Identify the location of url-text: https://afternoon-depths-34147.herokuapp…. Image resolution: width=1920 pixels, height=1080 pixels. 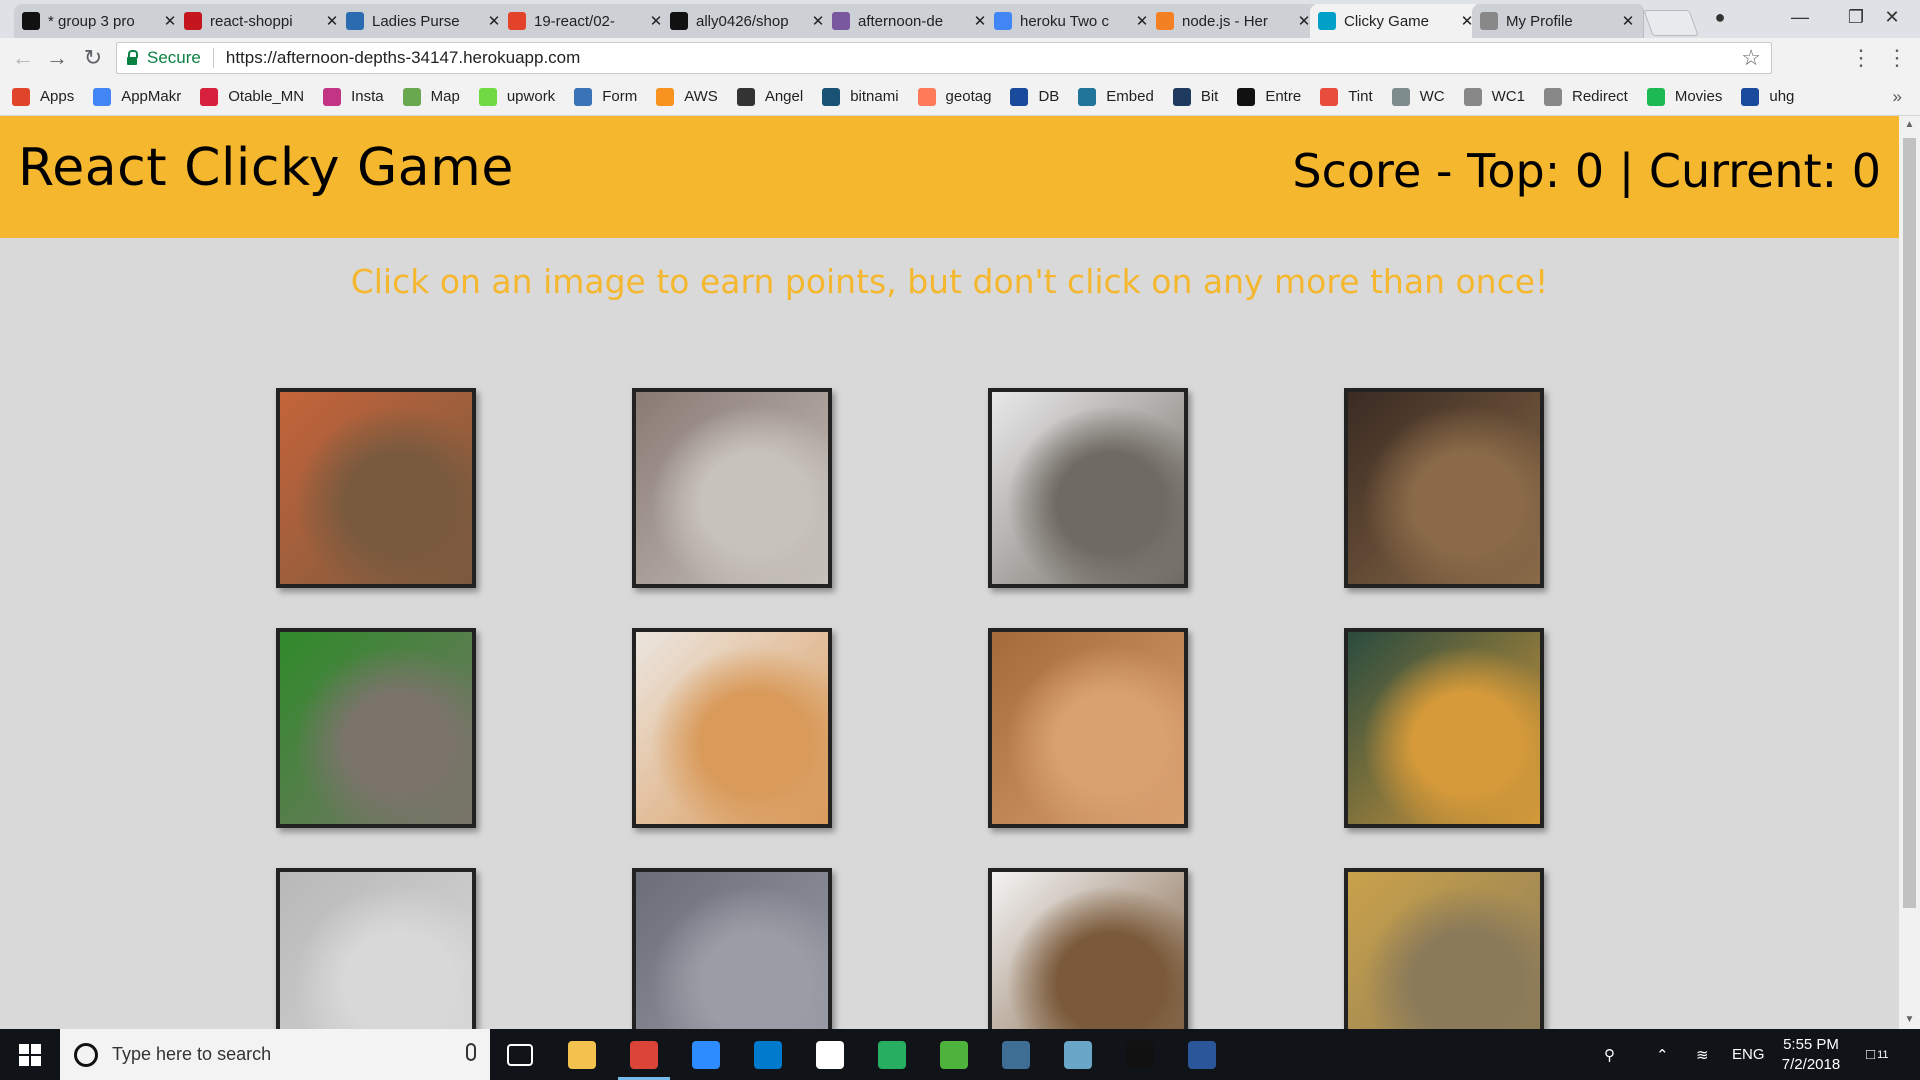
(403, 58).